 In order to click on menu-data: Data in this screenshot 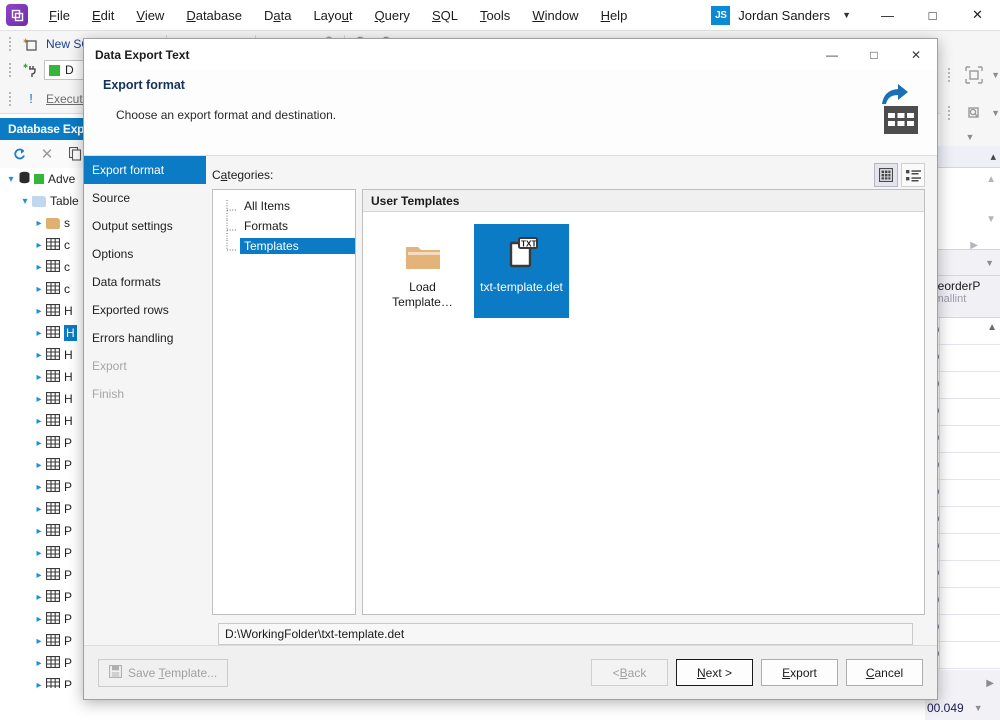, I will do `click(277, 15)`.